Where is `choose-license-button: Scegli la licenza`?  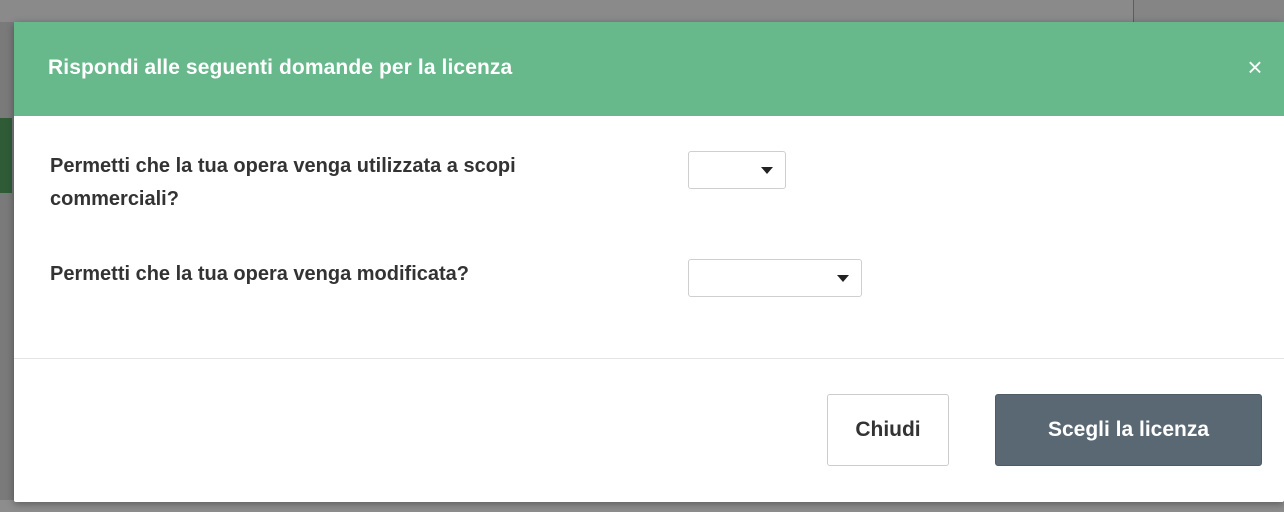 choose-license-button: Scegli la licenza is located at coordinates (1128, 430).